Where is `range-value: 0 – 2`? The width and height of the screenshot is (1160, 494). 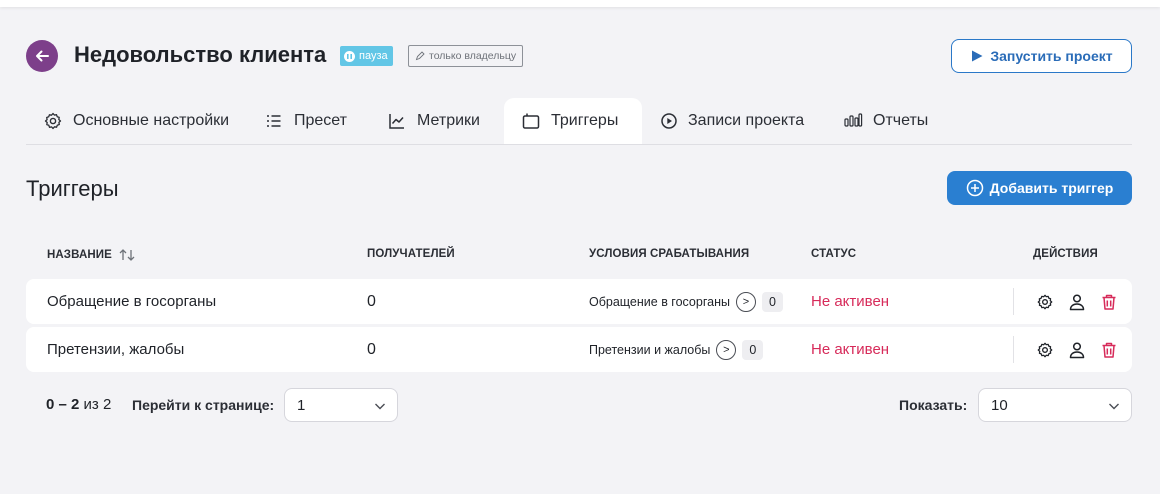
range-value: 0 – 2 is located at coordinates (63, 404).